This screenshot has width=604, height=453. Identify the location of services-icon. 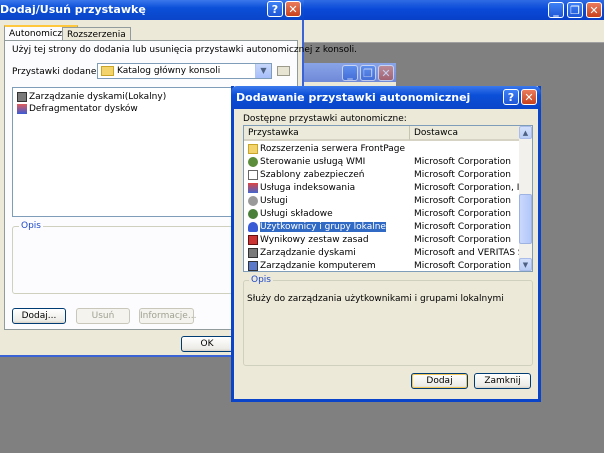
(253, 200).